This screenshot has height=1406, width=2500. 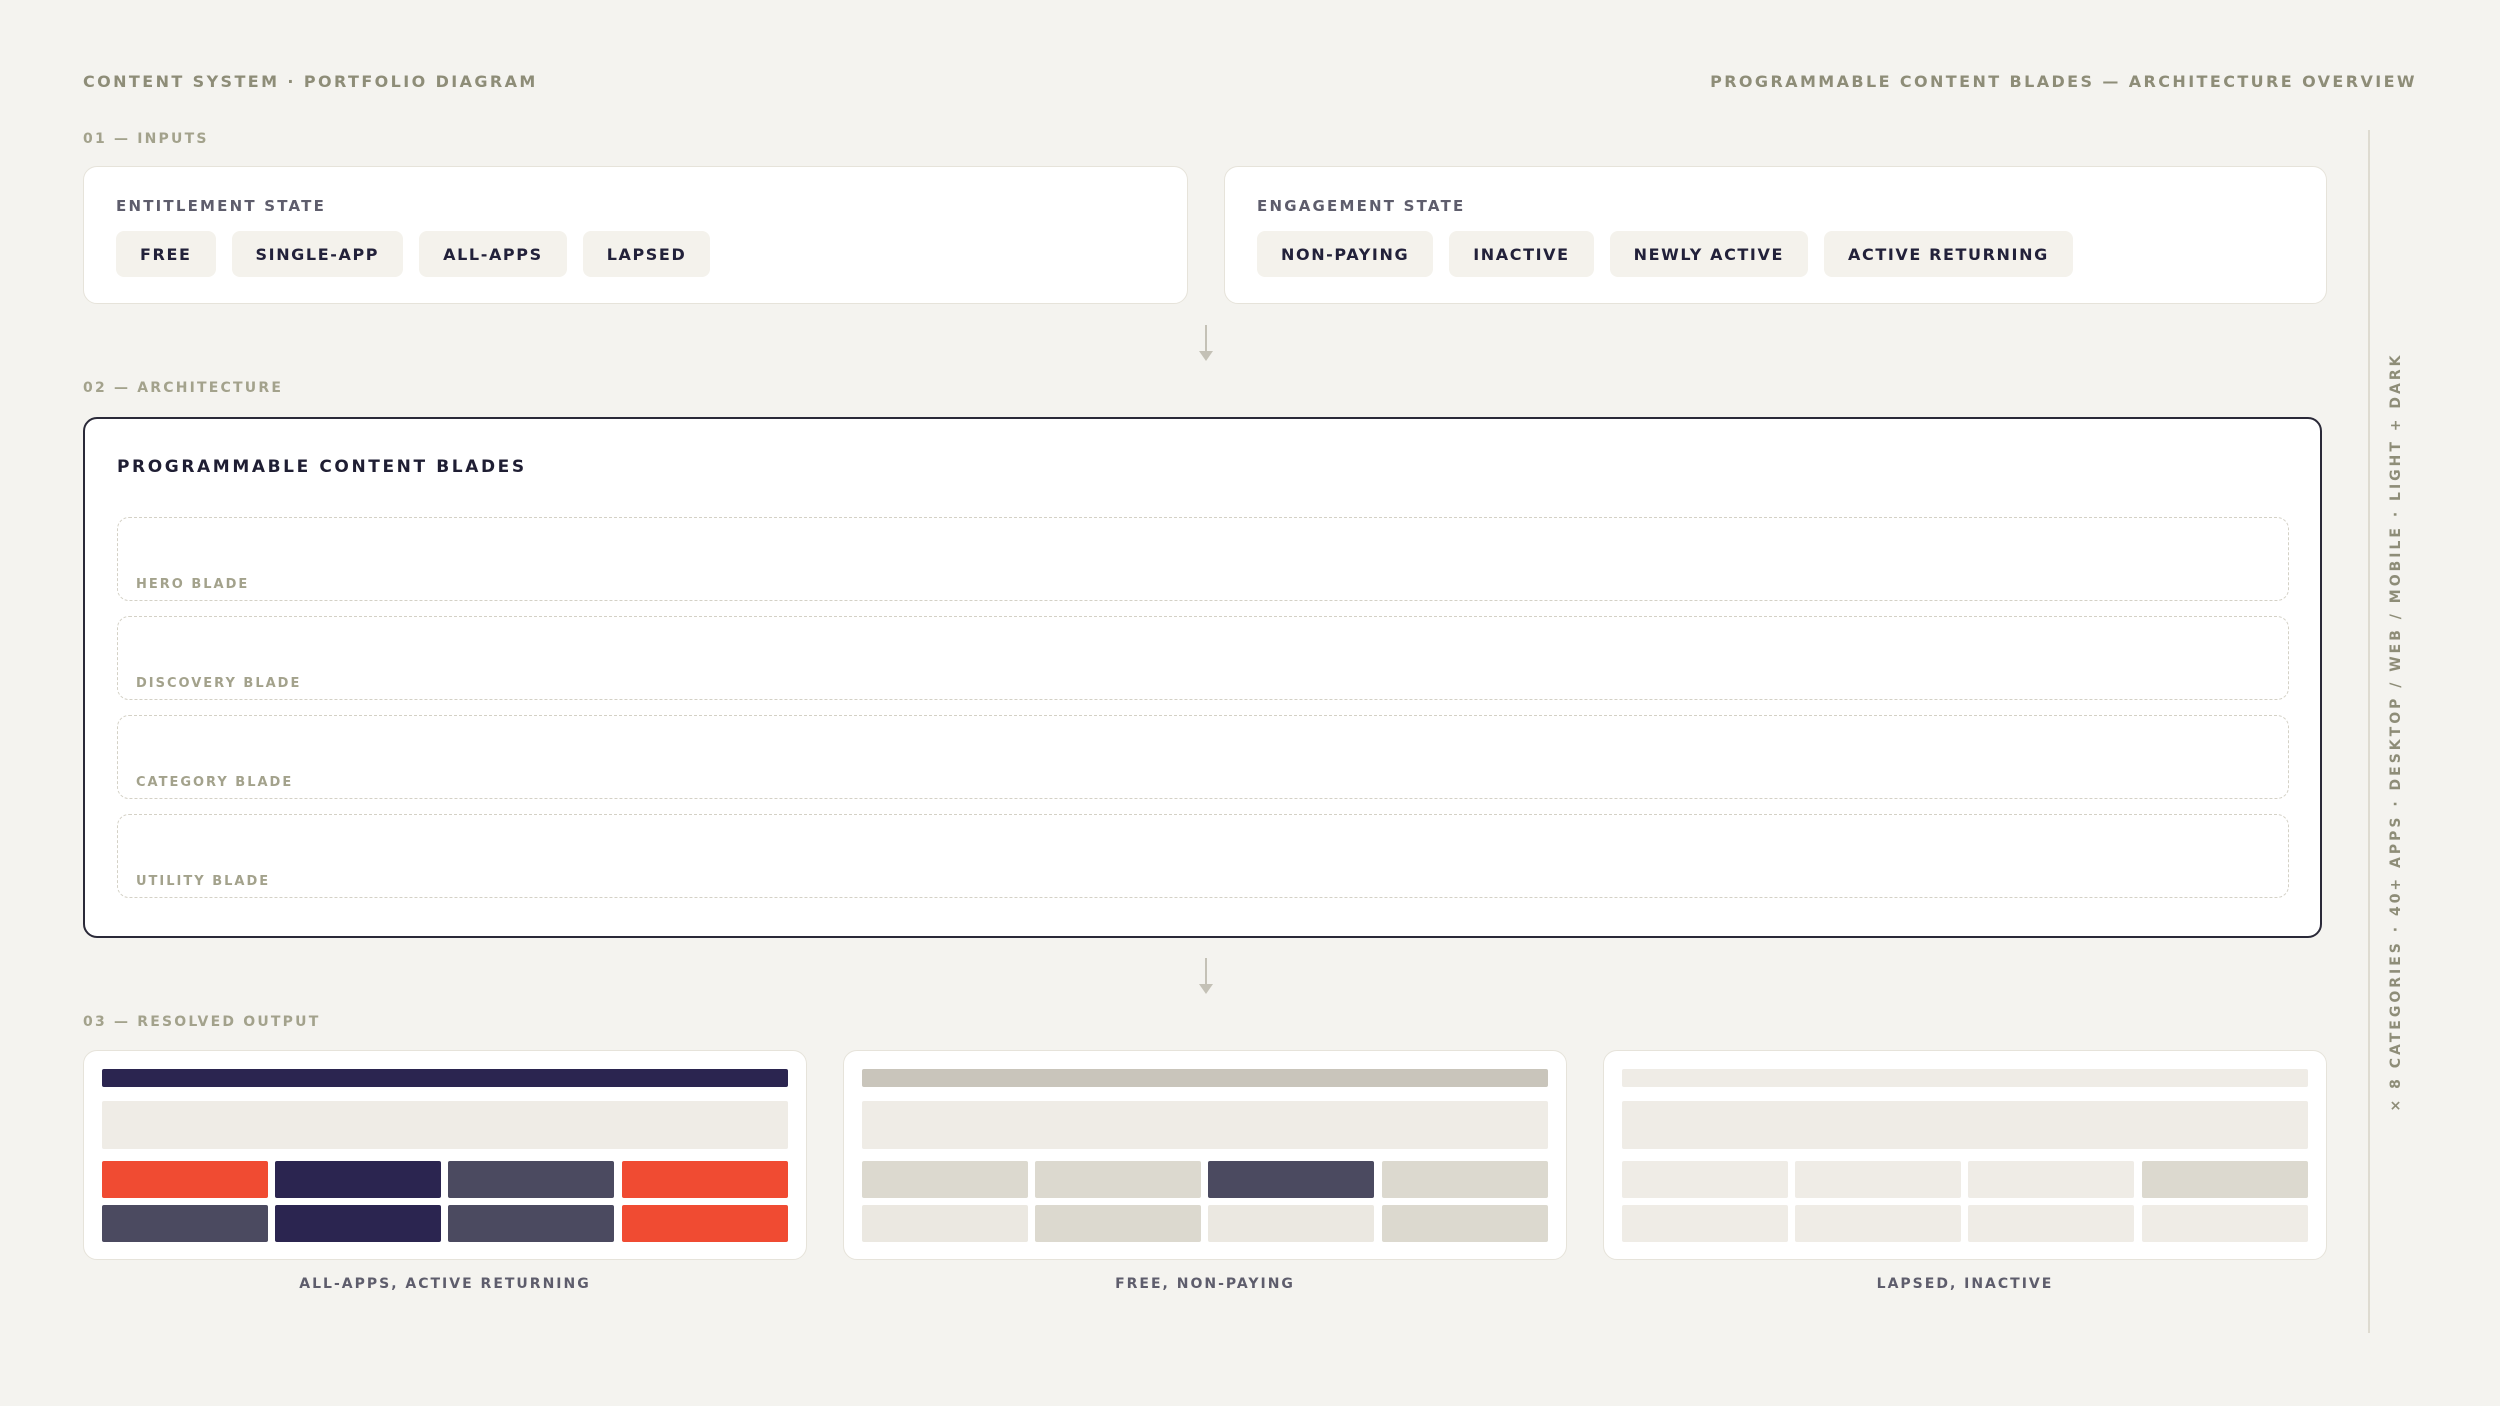 What do you see at coordinates (221, 206) in the screenshot?
I see `entitlement-state-title: ENTITLEMENT STATE` at bounding box center [221, 206].